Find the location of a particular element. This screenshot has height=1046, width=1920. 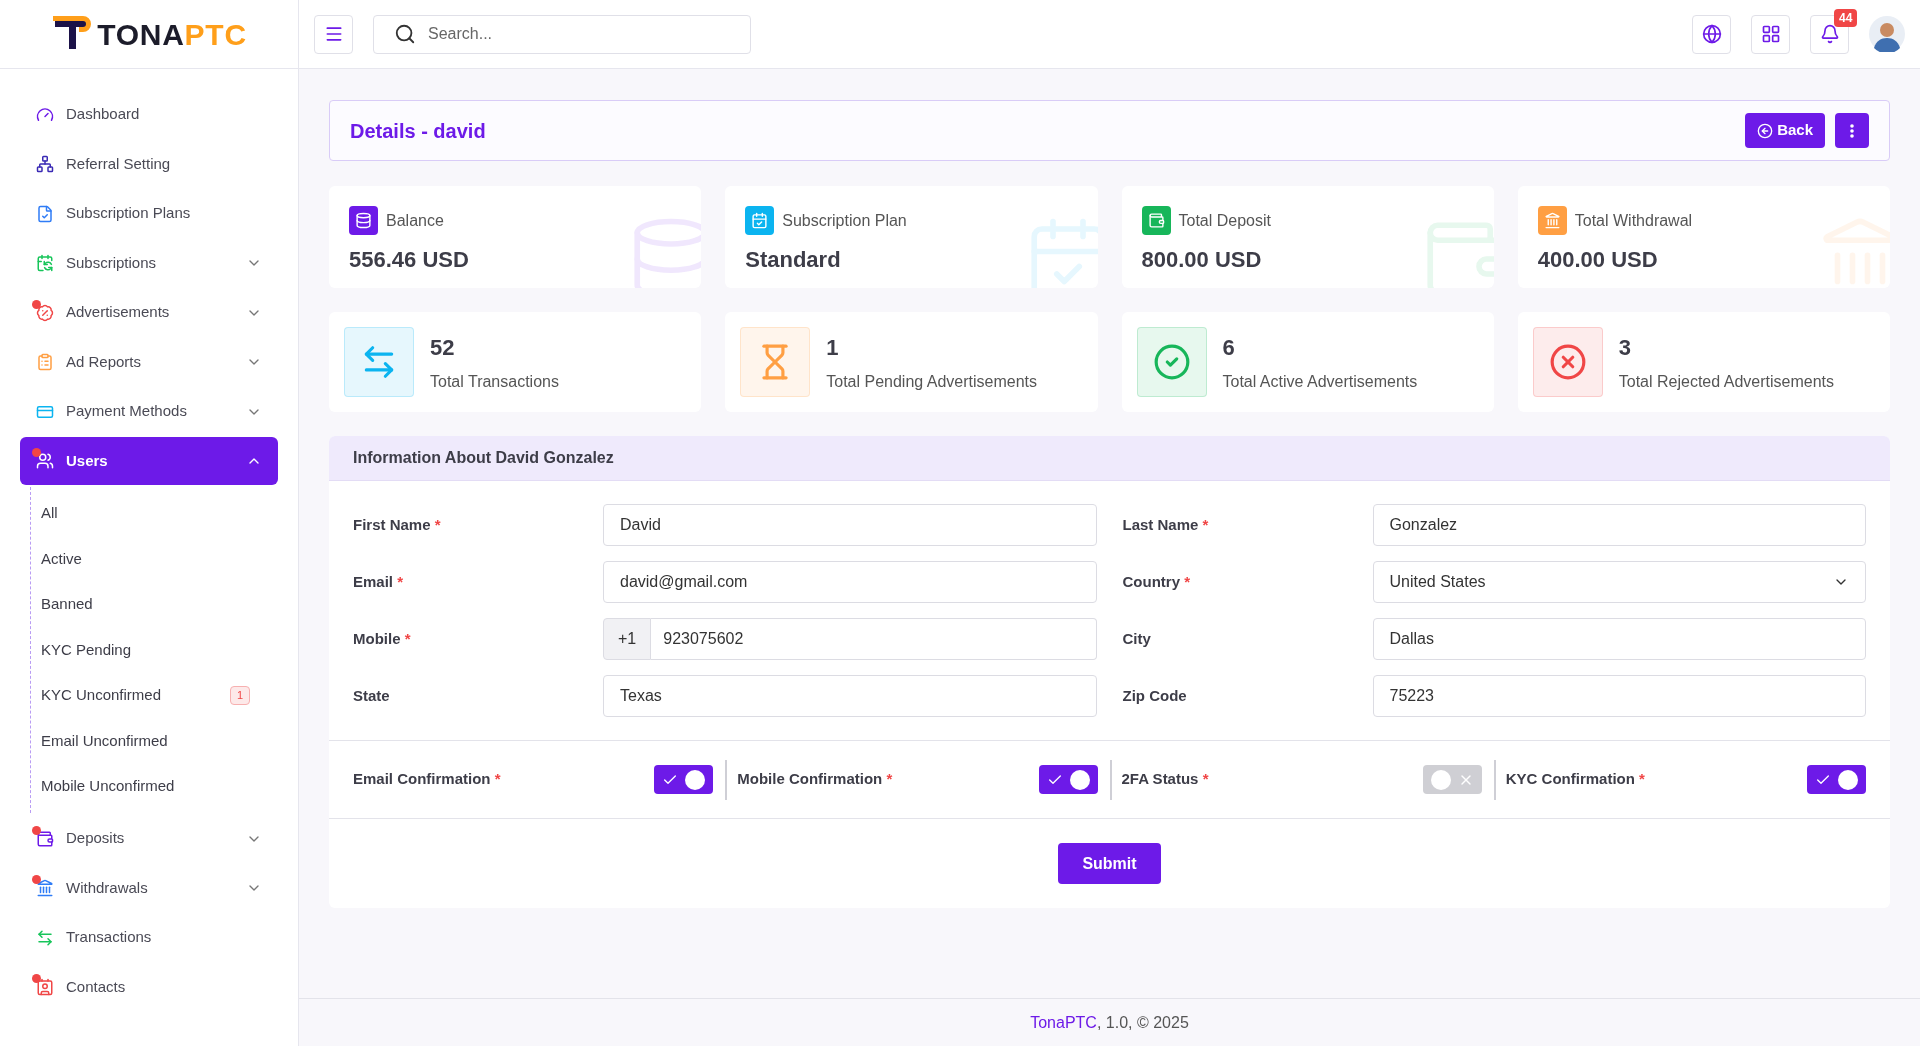

submenu-item: Email Unconfirmed is located at coordinates (145, 740).